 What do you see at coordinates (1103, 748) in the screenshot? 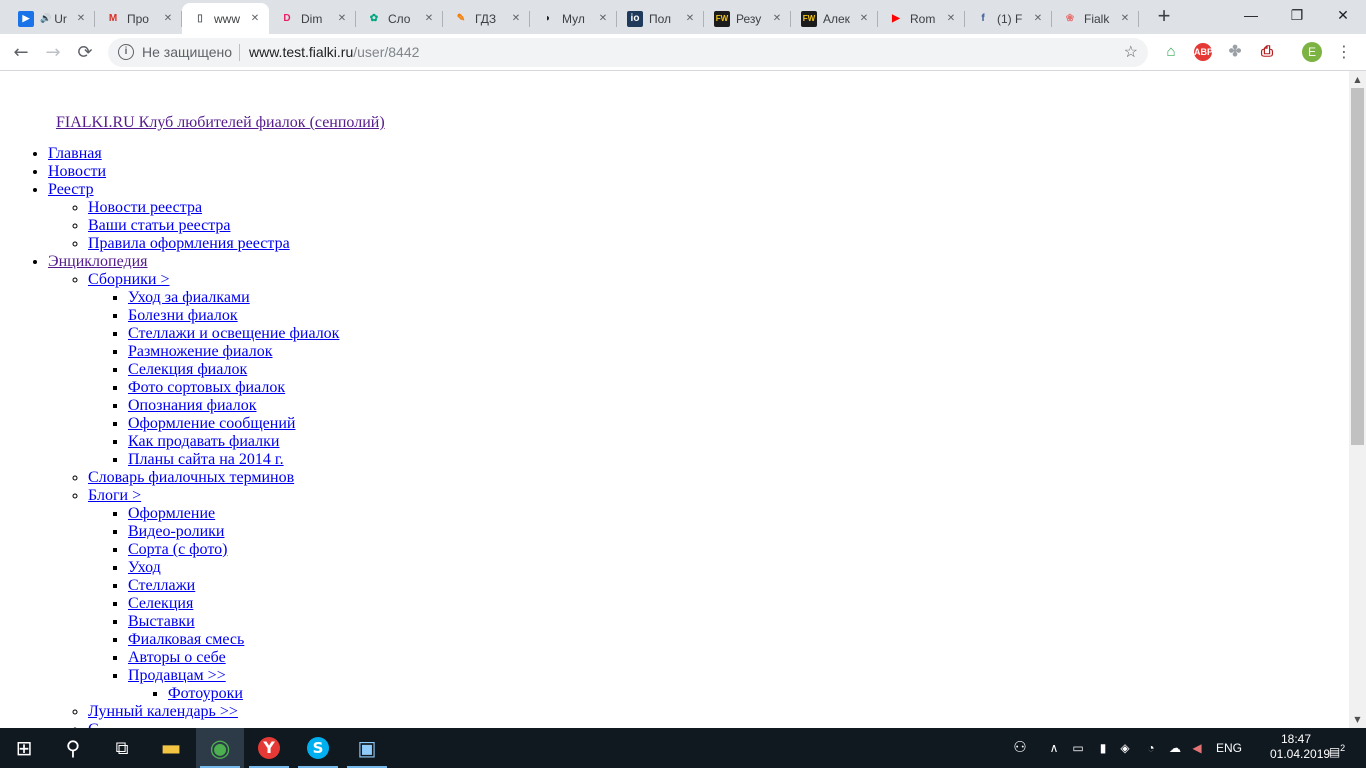
I see `battery-icon: ▮` at bounding box center [1103, 748].